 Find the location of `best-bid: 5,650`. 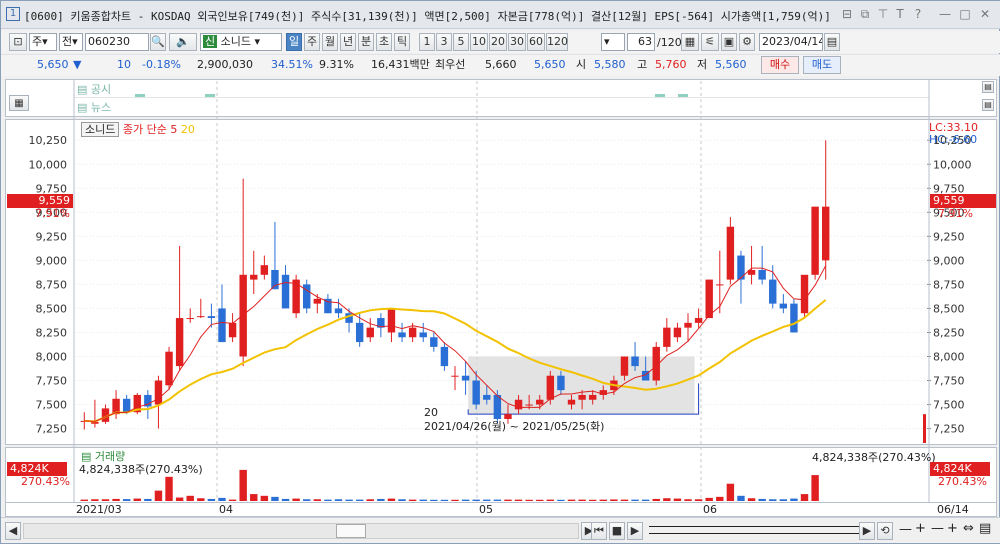

best-bid: 5,650 is located at coordinates (550, 64).